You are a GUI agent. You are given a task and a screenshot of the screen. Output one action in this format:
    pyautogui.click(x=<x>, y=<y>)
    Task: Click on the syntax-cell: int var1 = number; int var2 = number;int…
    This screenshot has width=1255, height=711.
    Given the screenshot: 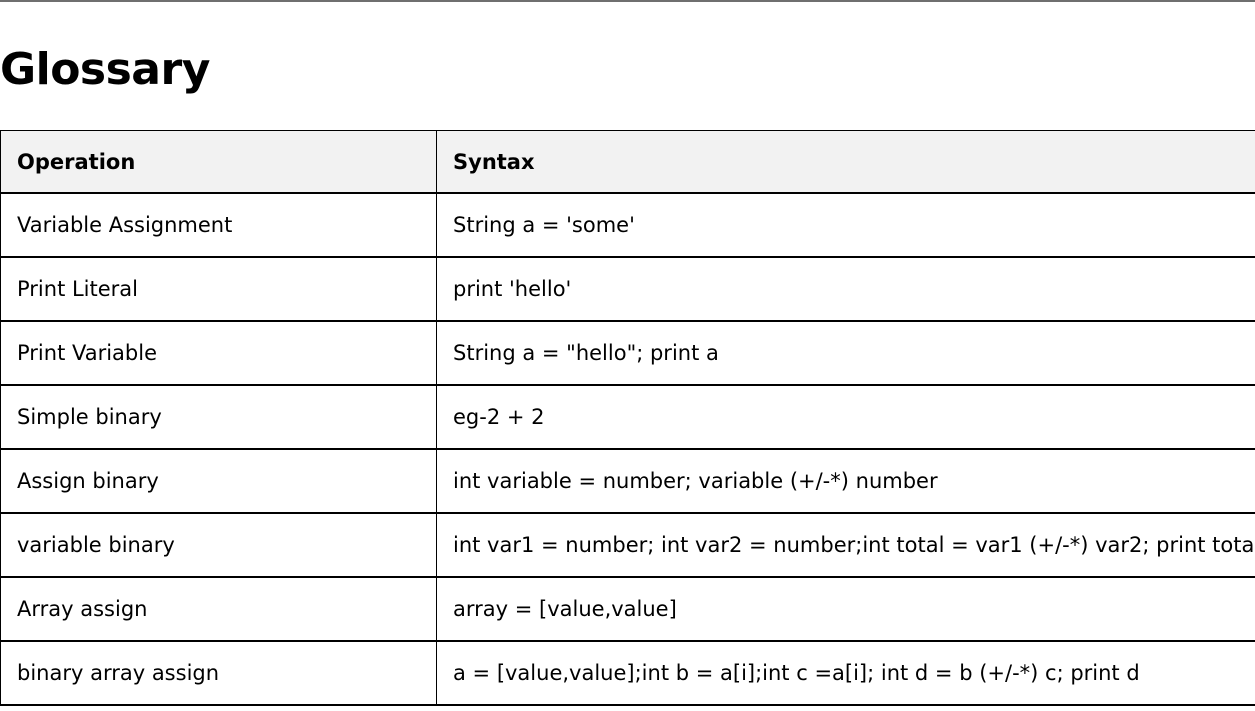 What is the action you would take?
    pyautogui.click(x=845, y=545)
    